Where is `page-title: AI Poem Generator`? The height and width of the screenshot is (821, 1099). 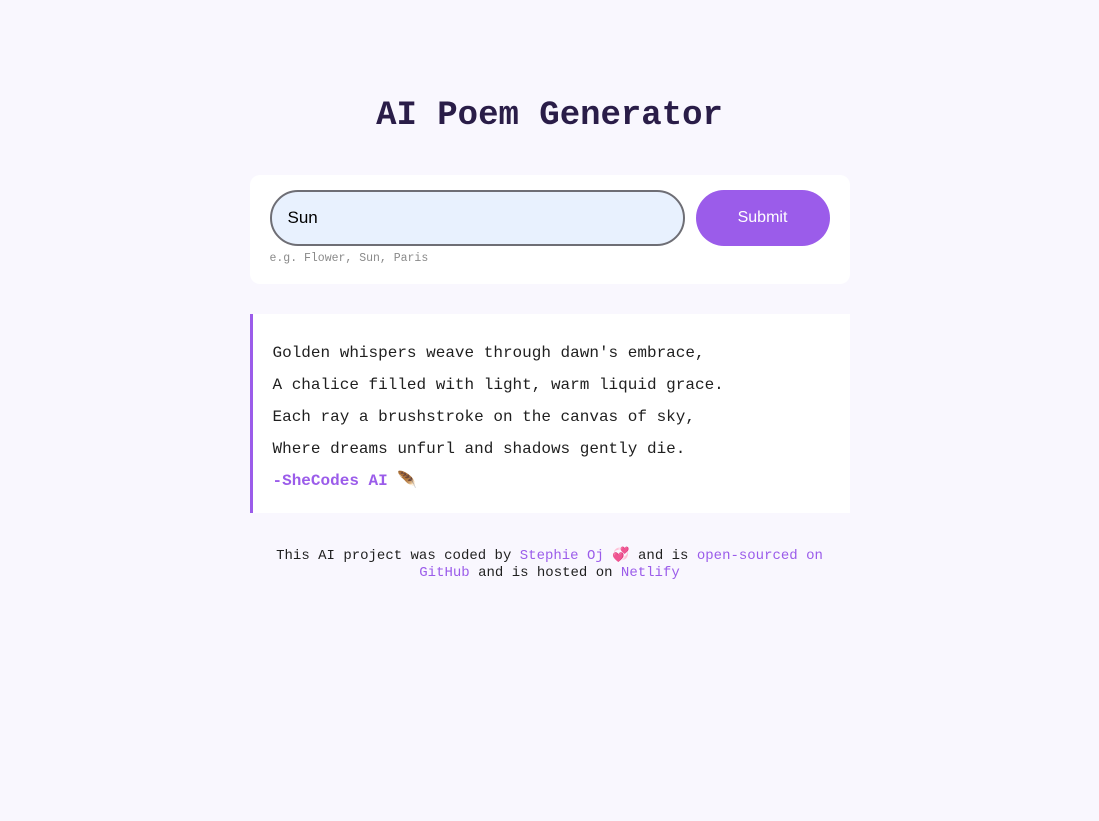 page-title: AI Poem Generator is located at coordinates (549, 116).